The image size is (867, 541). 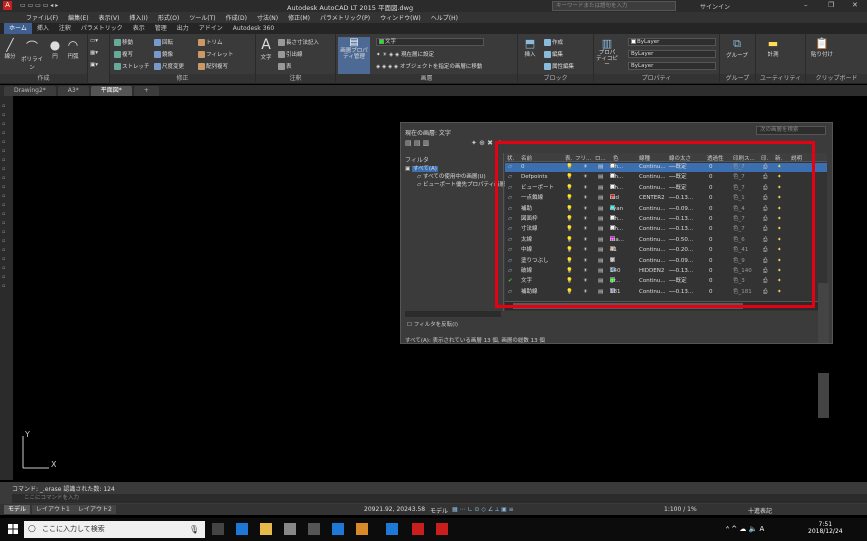 I want to click on menu-insert: 挿入(I), so click(x=138, y=17).